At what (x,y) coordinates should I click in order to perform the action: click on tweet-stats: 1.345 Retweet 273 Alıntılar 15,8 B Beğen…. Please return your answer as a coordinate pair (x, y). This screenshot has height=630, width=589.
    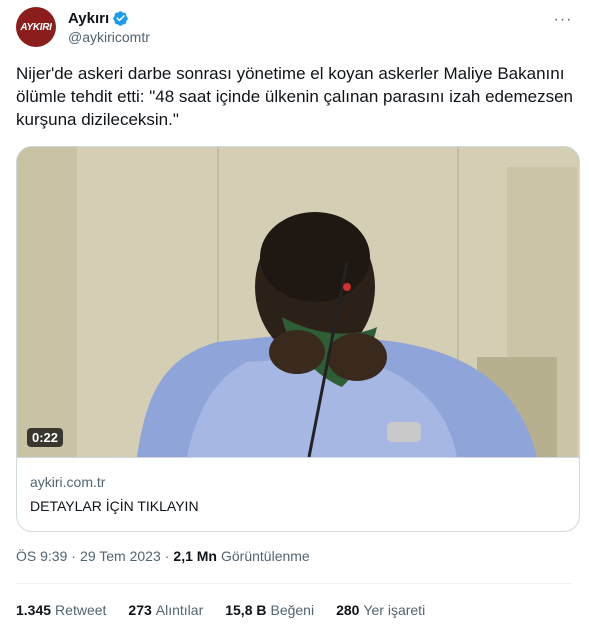
    Looking at the image, I should click on (231, 610).